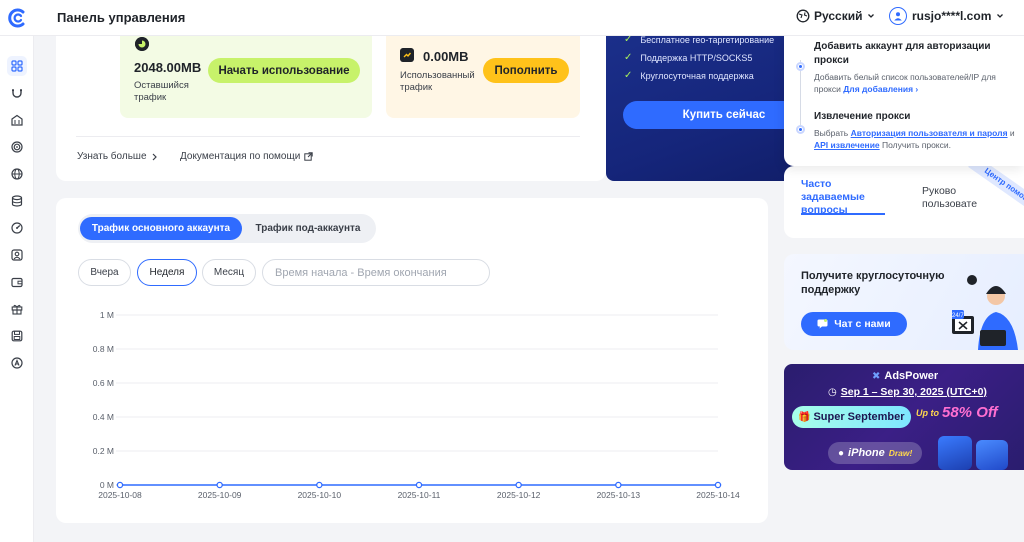 This screenshot has height=542, width=1024. I want to click on avatar, so click(898, 16).